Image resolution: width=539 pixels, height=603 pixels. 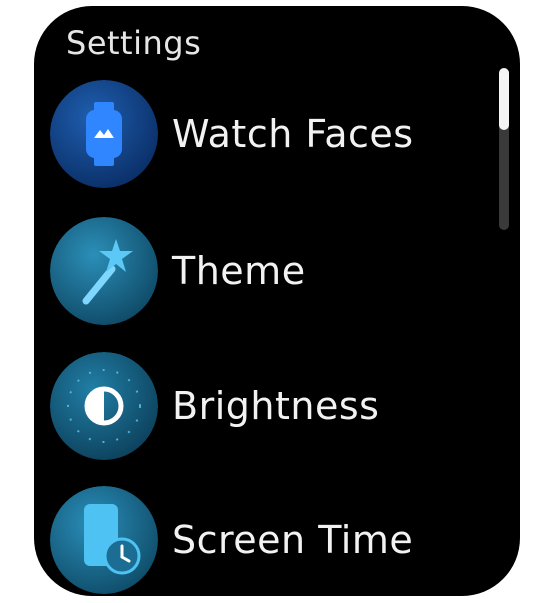 I want to click on menu-item-label: Watch Faces, so click(x=293, y=134).